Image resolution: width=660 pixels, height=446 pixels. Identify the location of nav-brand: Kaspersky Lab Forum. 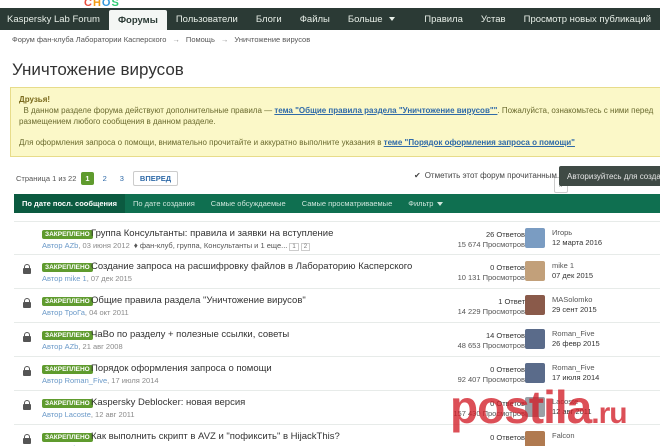
(54, 19).